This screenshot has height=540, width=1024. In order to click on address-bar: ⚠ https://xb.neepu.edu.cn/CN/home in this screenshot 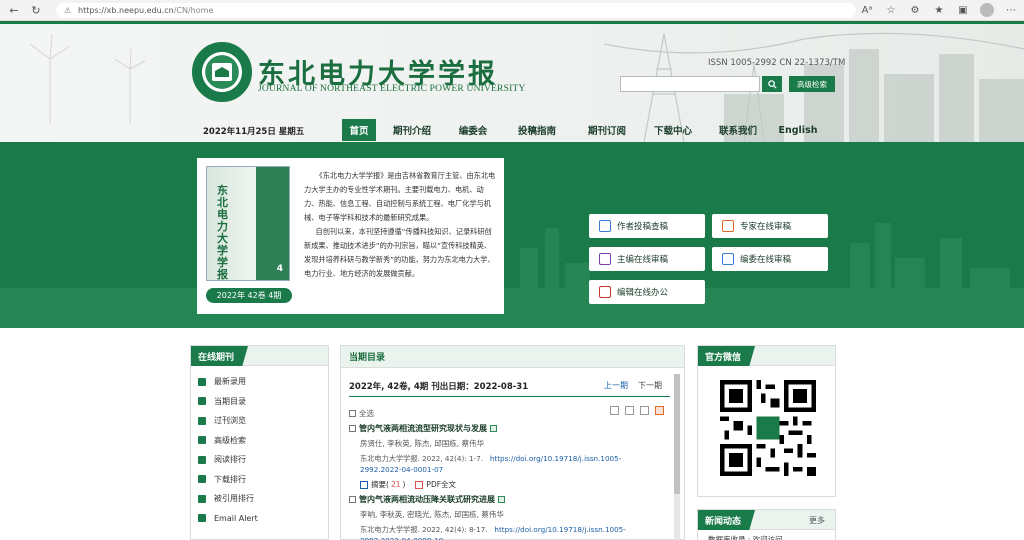, I will do `click(456, 10)`.